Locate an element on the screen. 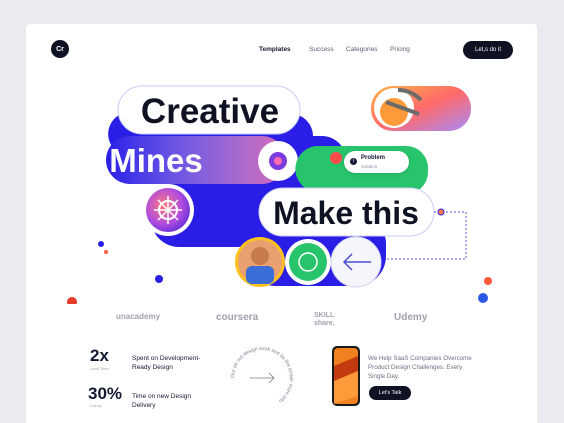 This screenshot has width=564, height=423. stat-2-sub: Cut by is located at coordinates (96, 405).